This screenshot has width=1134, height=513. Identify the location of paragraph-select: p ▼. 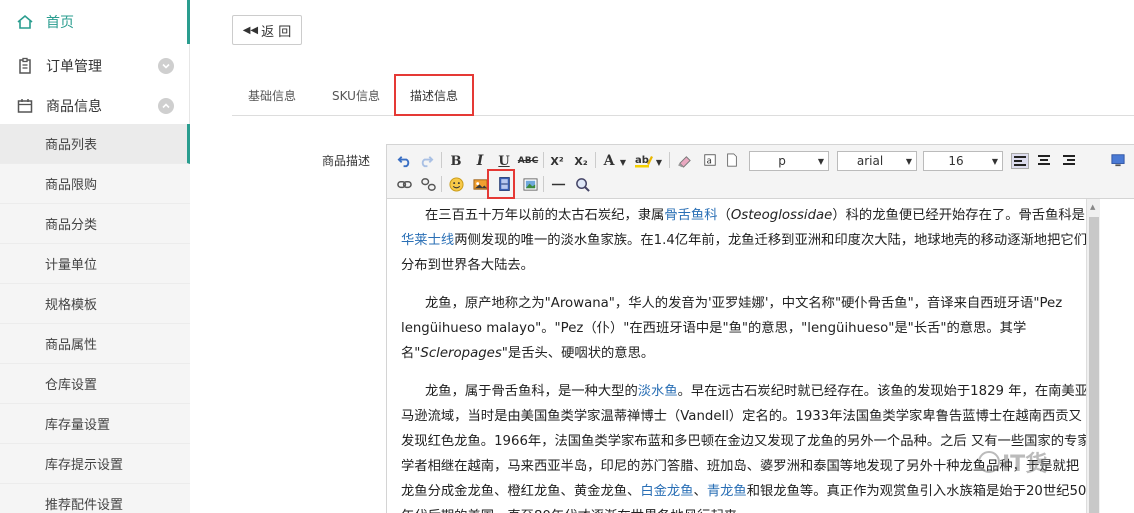
(789, 161).